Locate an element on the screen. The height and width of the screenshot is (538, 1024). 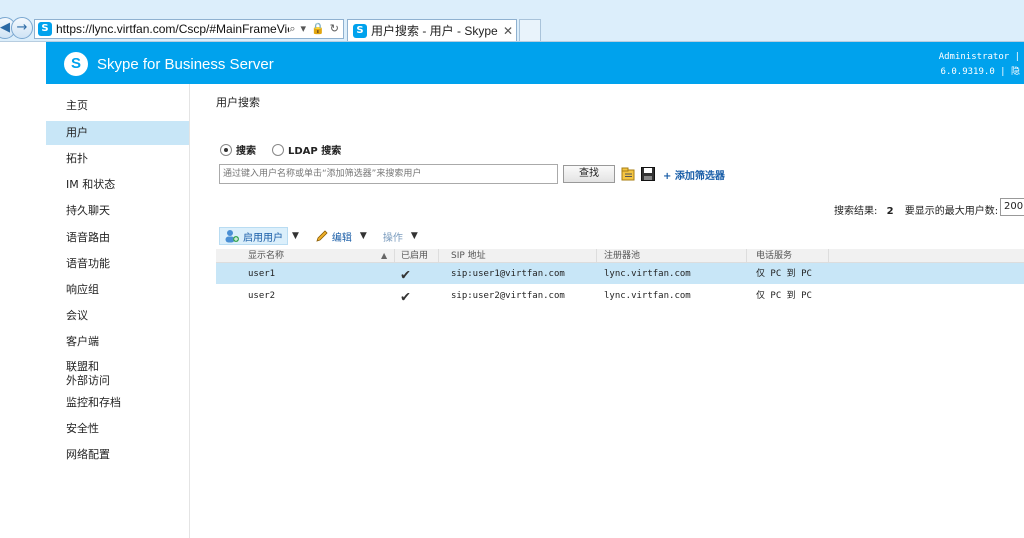
dropdown-icon: ▾ is located at coordinates (304, 29).